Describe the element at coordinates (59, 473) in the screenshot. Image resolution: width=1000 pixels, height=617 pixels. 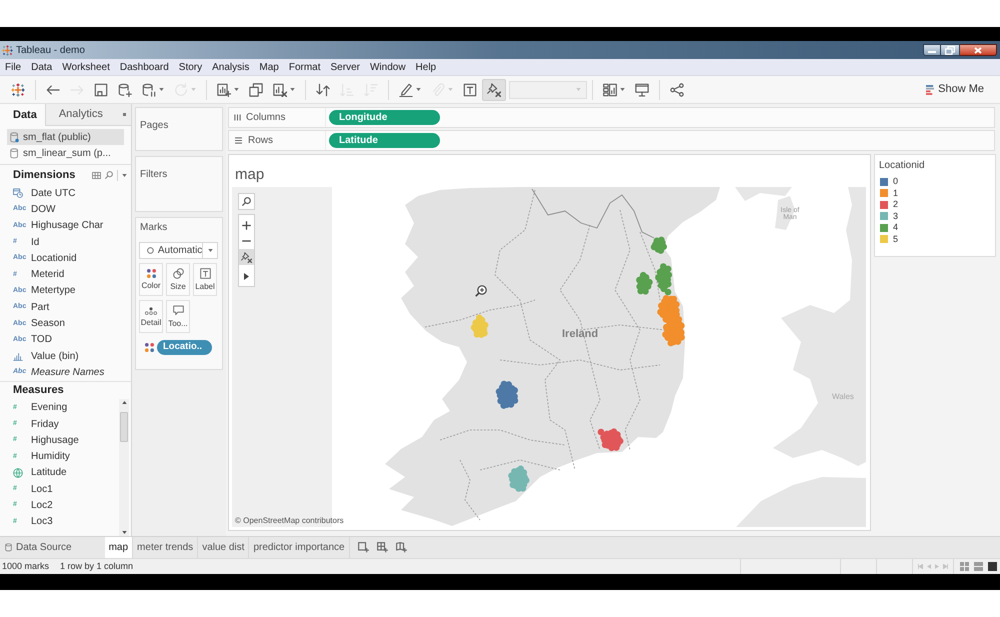
I see `field-item: Latitude` at that location.